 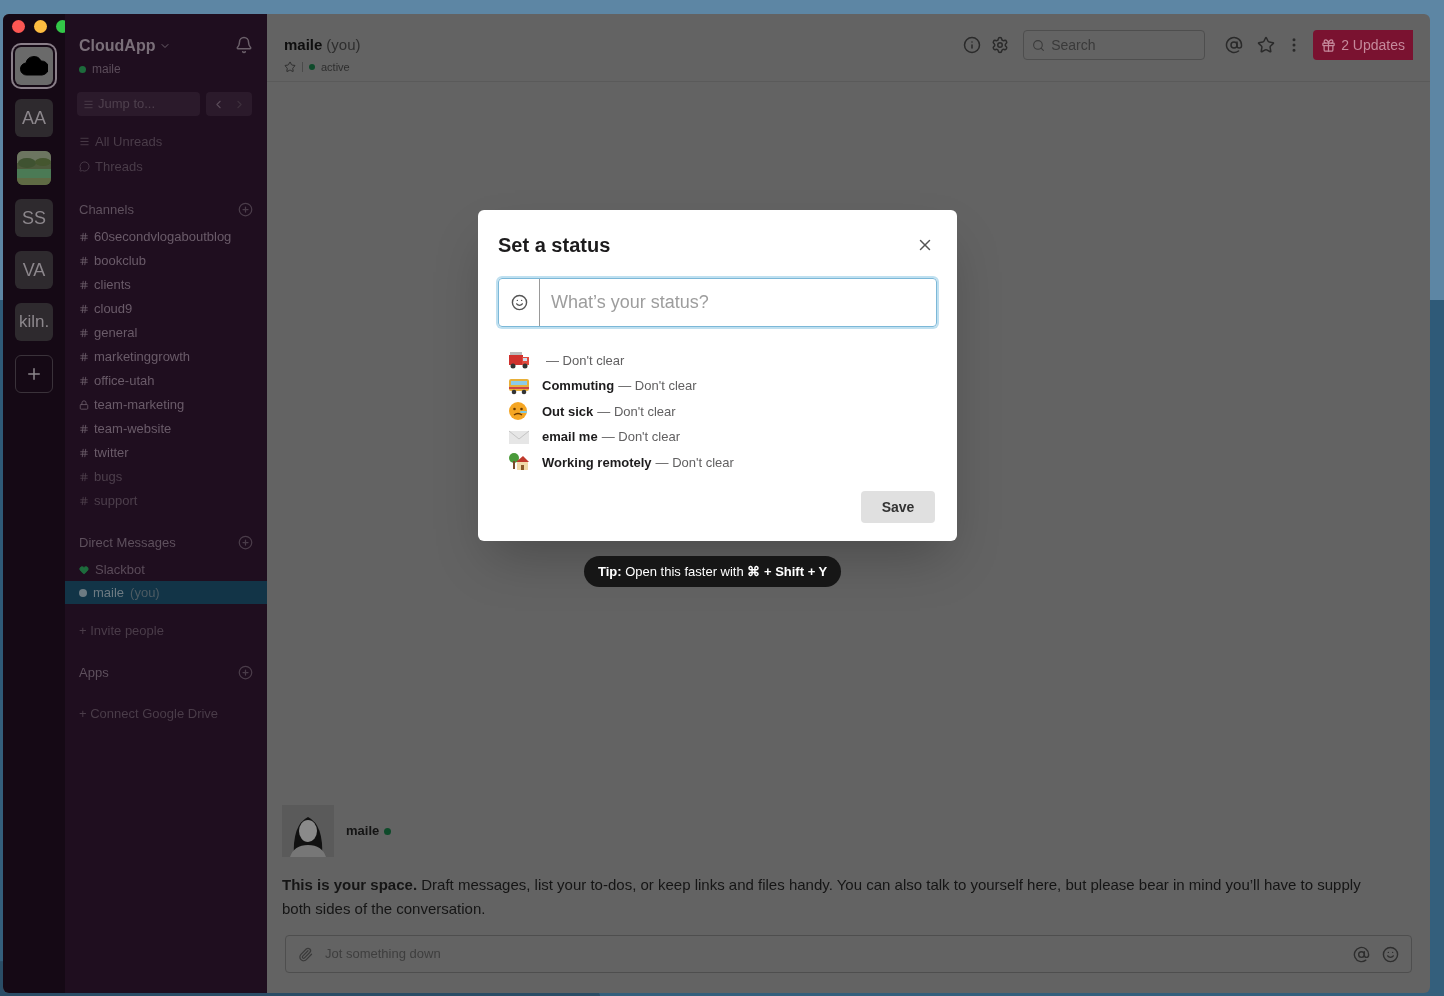 I want to click on status-label: Working remotely, so click(x=597, y=462).